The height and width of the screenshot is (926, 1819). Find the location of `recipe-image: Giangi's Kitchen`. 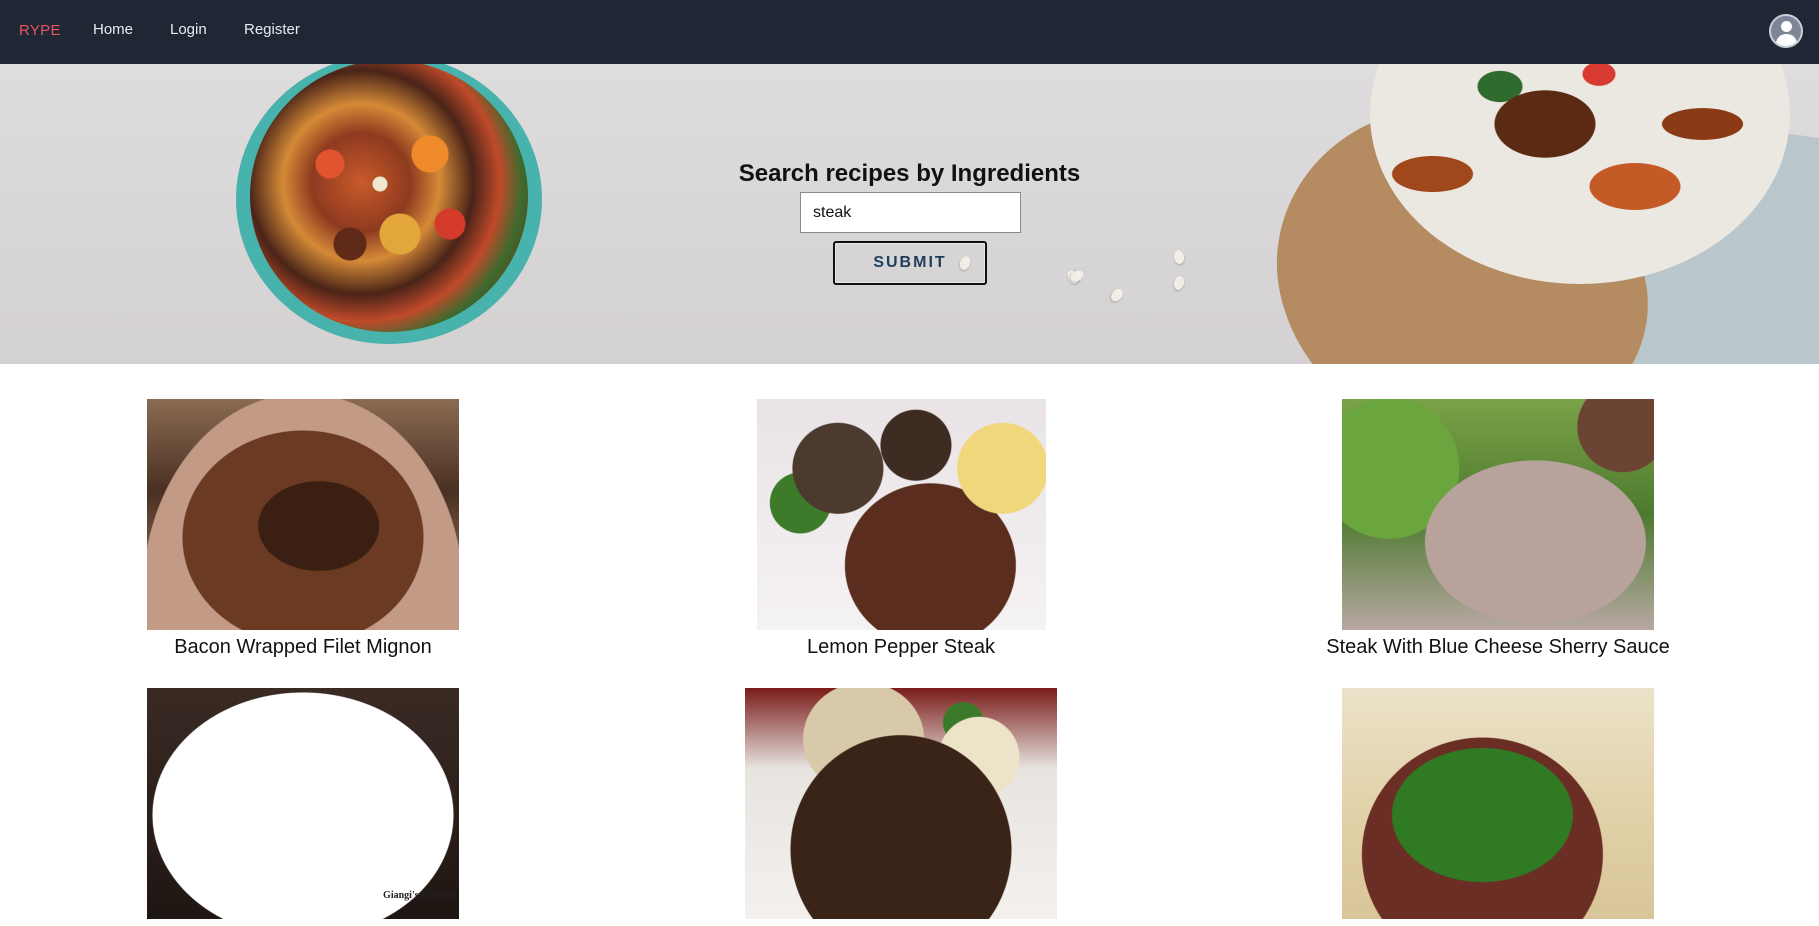

recipe-image: Giangi's Kitchen is located at coordinates (303, 803).